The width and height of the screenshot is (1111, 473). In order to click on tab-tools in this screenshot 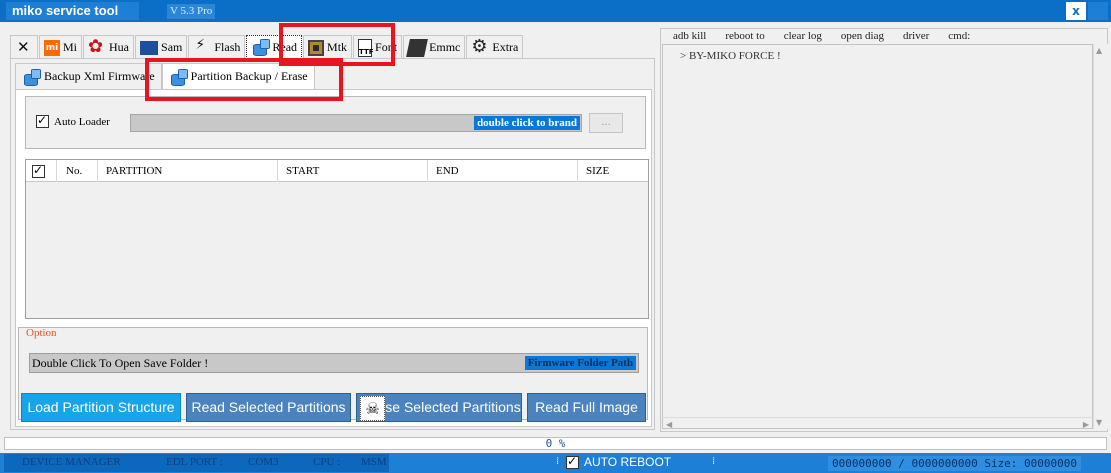, I will do `click(24, 47)`.